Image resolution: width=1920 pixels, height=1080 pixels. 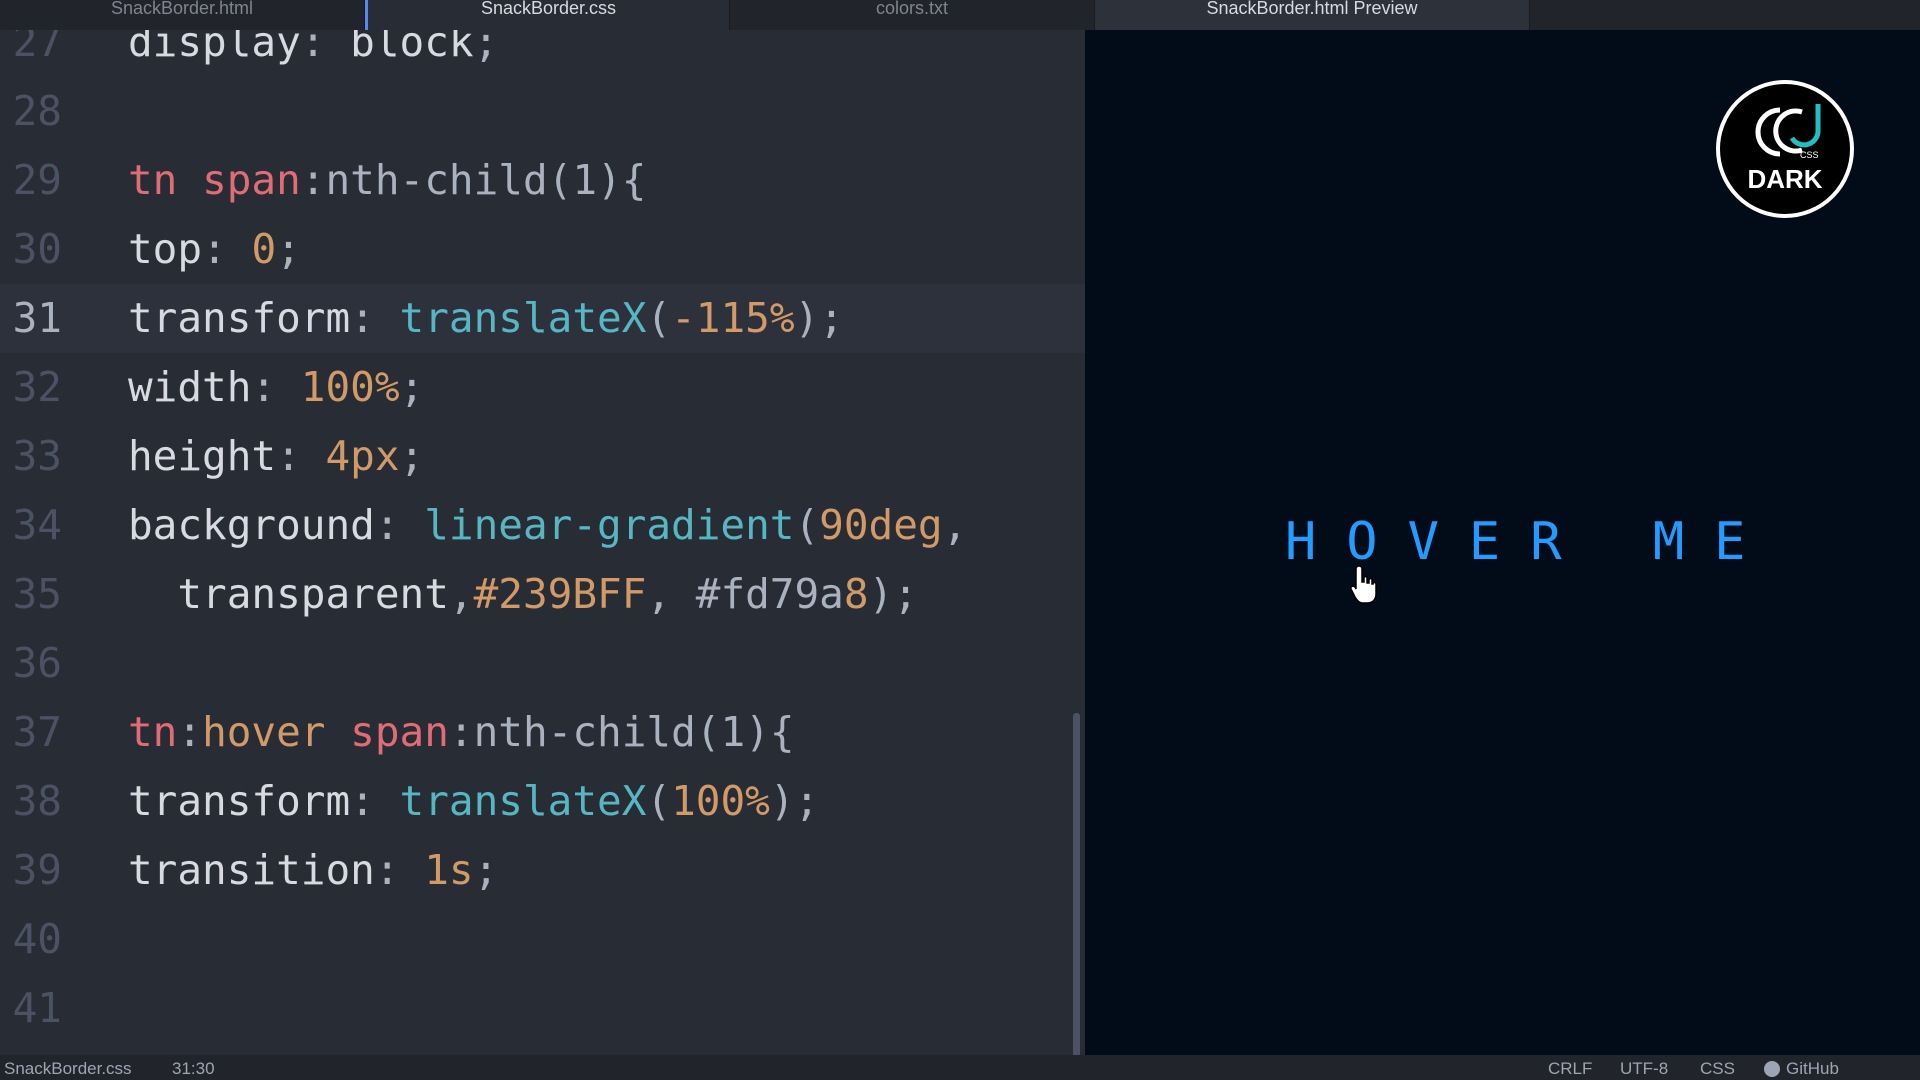 What do you see at coordinates (182, 9) in the screenshot?
I see `tab-label: SnackBorder.html` at bounding box center [182, 9].